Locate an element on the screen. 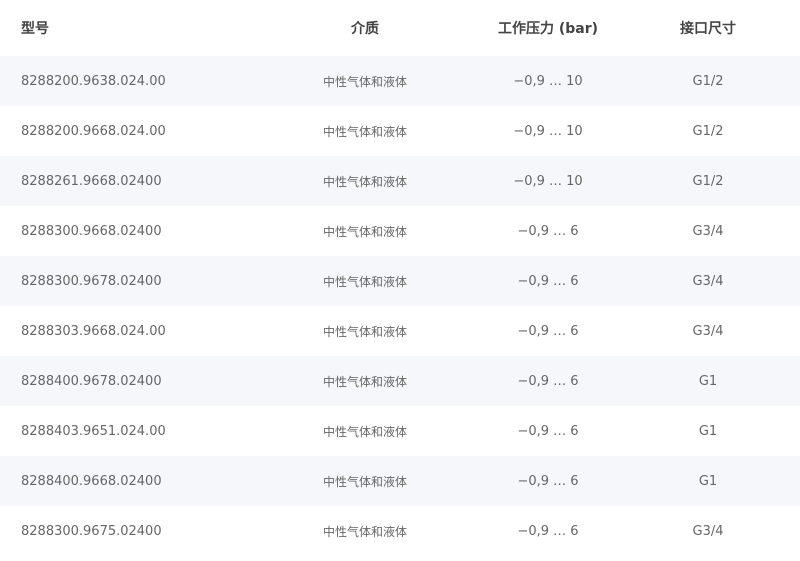 This screenshot has width=800, height=561. cell-model: 8288300.9668.02400 is located at coordinates (91, 231).